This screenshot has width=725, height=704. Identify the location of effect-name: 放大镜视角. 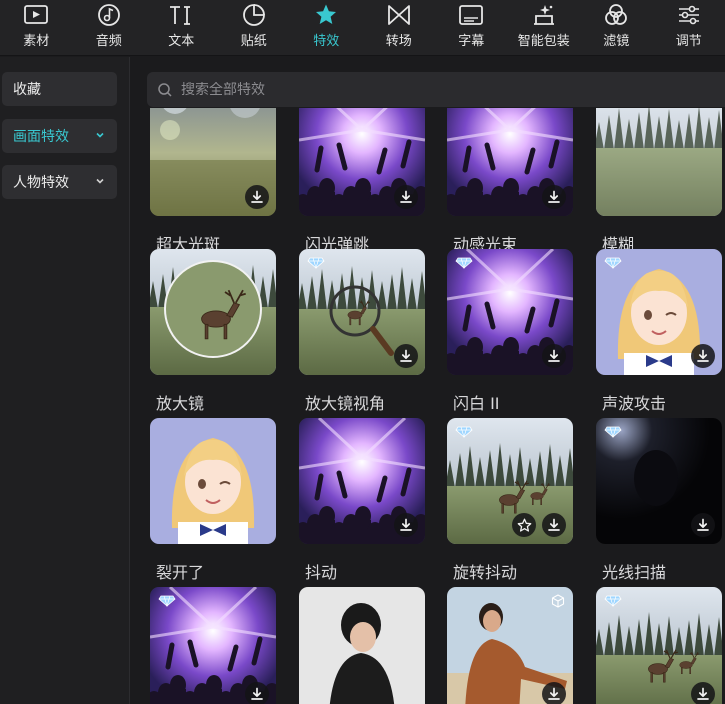
(345, 403).